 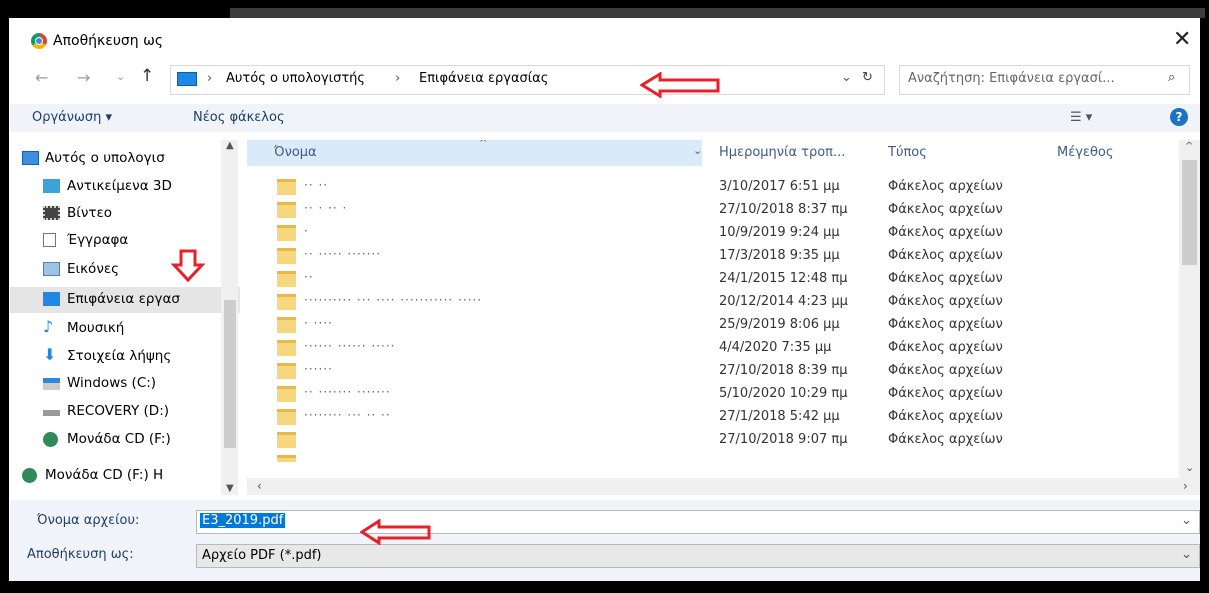 I want to click on sidebar-item-documents: Έγγραφα, so click(x=125, y=241).